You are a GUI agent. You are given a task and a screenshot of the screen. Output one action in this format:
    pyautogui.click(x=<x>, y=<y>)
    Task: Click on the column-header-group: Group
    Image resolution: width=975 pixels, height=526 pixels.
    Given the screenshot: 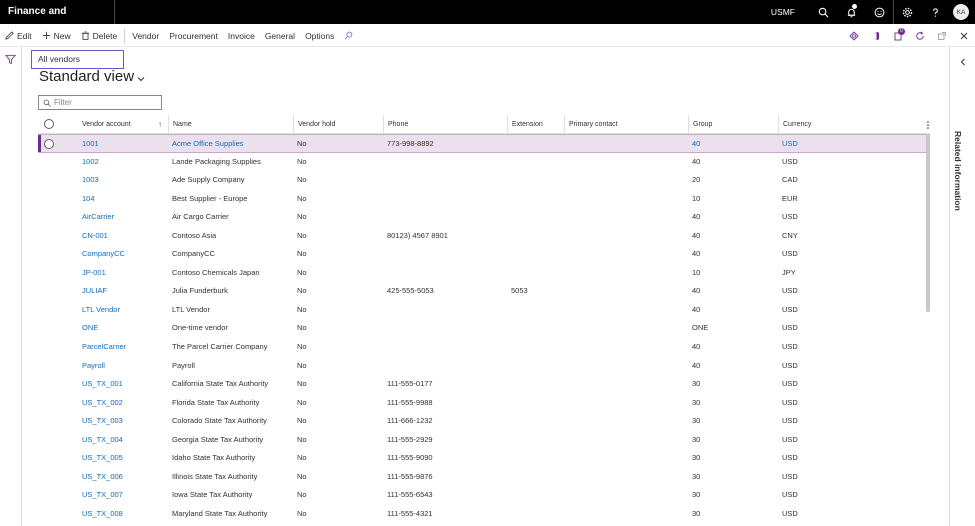 What is the action you would take?
    pyautogui.click(x=700, y=124)
    